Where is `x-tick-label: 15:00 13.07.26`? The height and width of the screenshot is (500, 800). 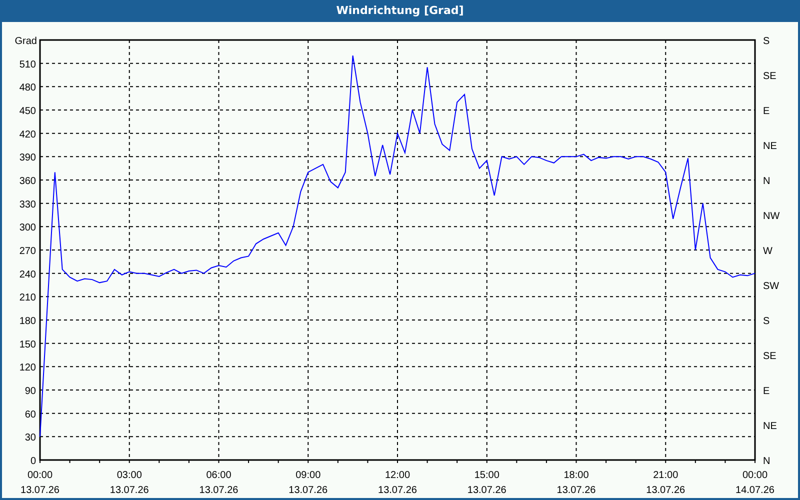
x-tick-label: 15:00 13.07.26 is located at coordinates (486, 483).